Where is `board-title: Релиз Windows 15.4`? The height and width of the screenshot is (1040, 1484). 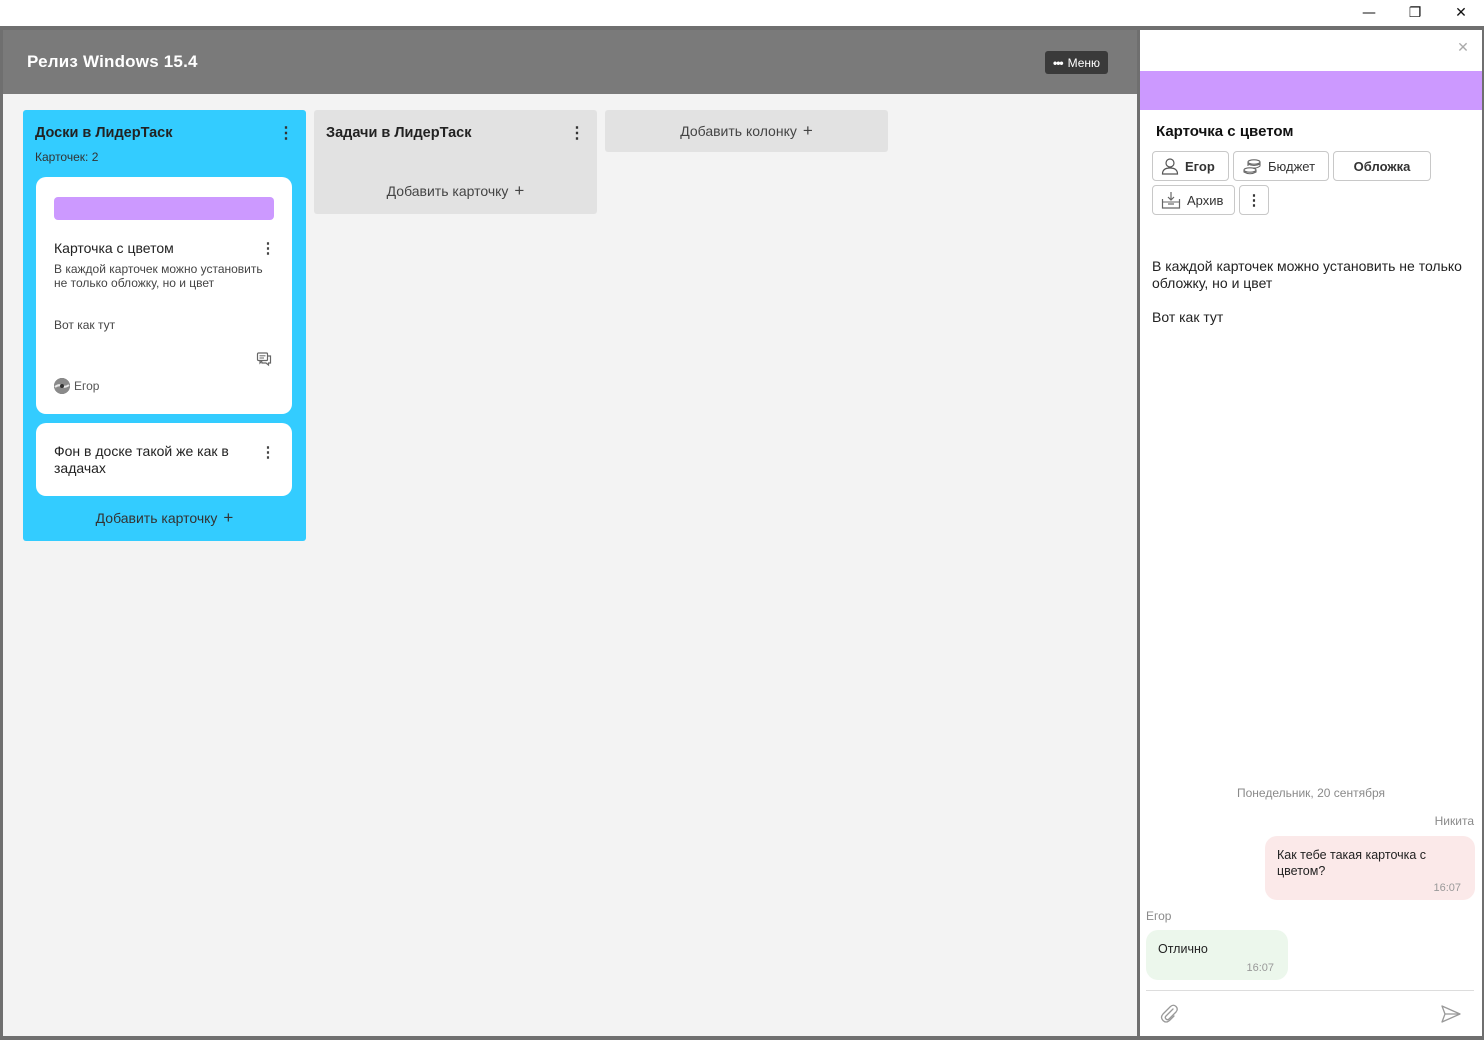 board-title: Релиз Windows 15.4 is located at coordinates (112, 61).